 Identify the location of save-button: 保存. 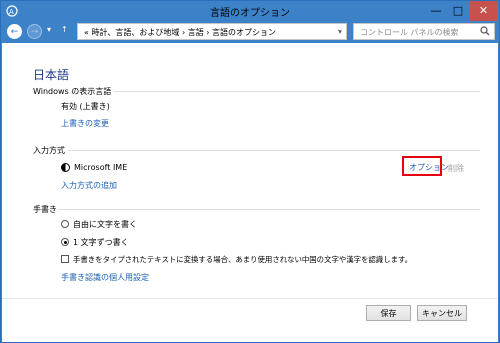
(388, 313).